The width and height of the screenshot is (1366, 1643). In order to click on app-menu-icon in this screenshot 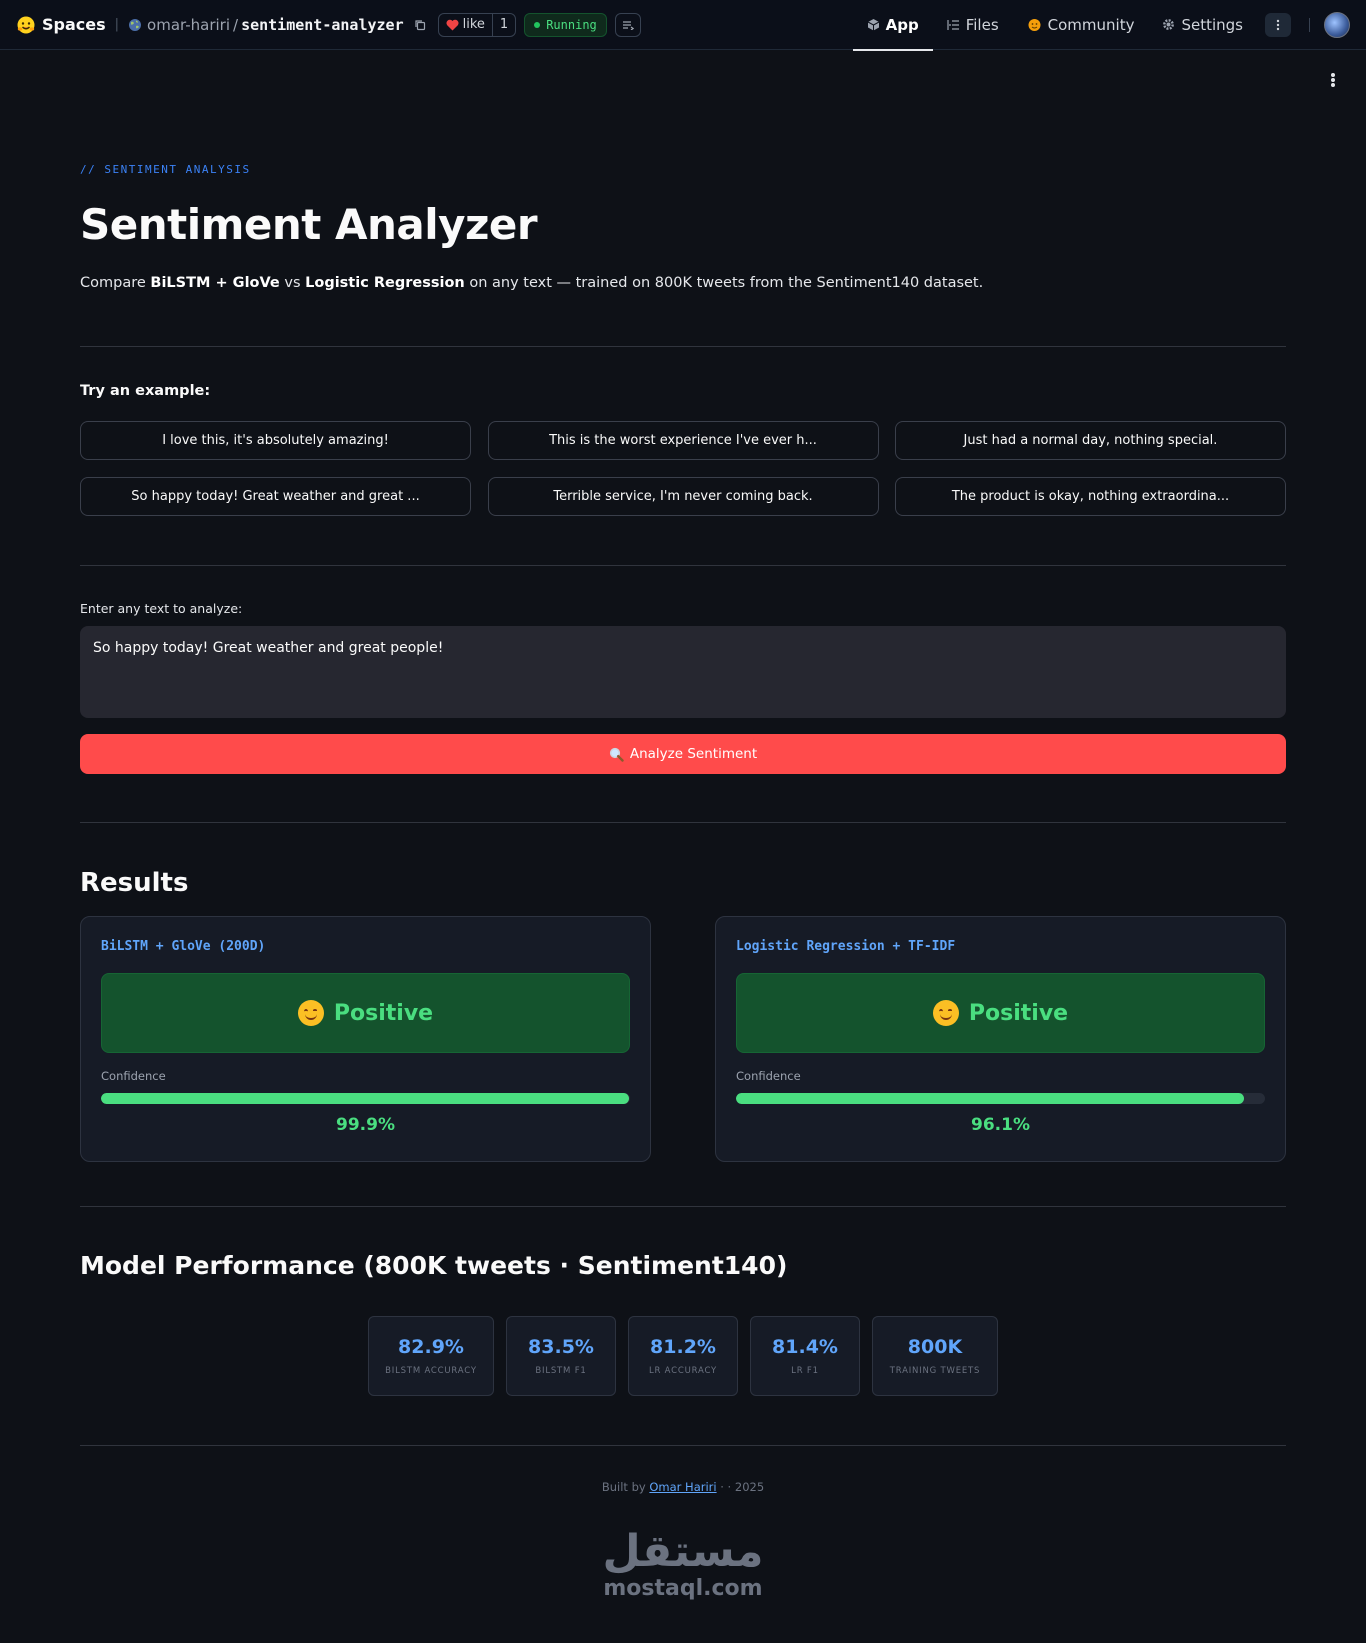, I will do `click(1333, 80)`.